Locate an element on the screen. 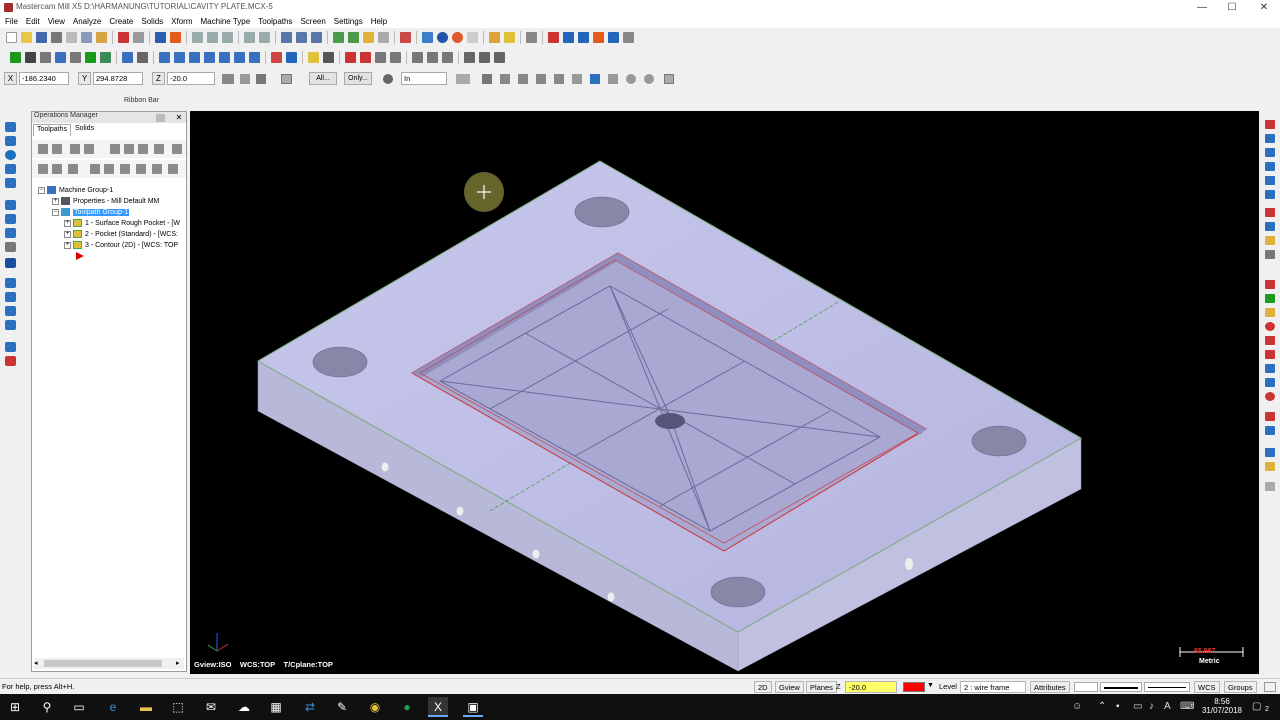 Image resolution: width=1280 pixels, height=720 pixels. chamfer-icon is located at coordinates (75, 57).